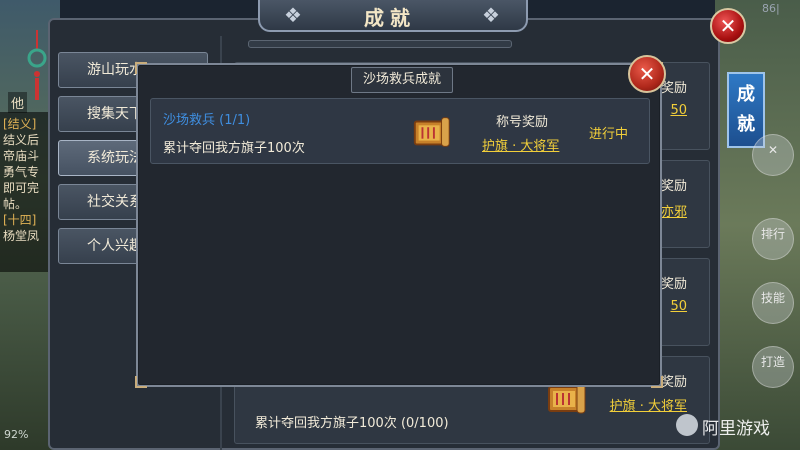 The height and width of the screenshot is (450, 800). Describe the element at coordinates (16, 434) in the screenshot. I see `status-percent: 92%` at that location.